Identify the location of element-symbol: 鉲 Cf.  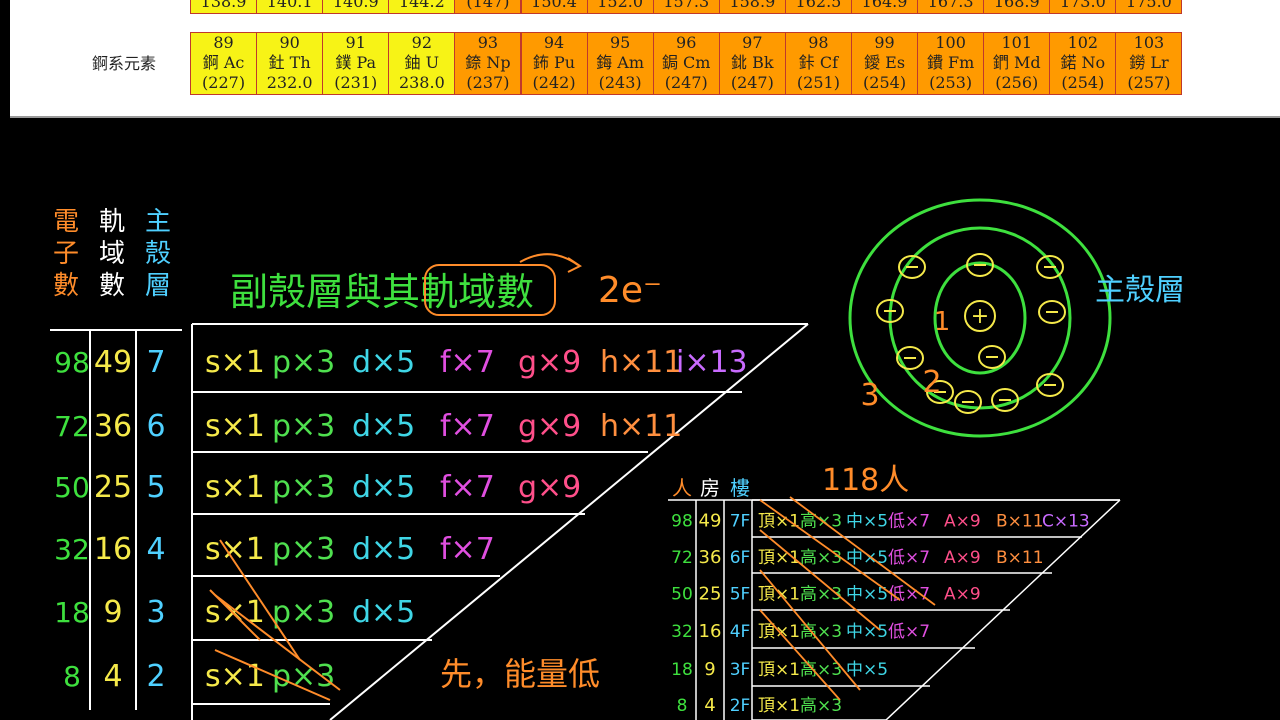
(818, 62).